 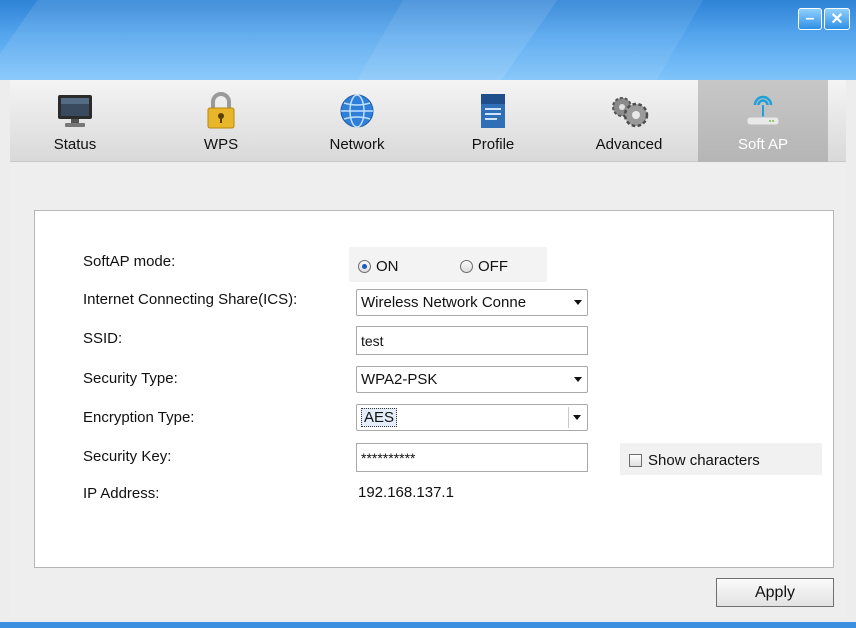 I want to click on tab-wps: WPS, so click(x=221, y=121).